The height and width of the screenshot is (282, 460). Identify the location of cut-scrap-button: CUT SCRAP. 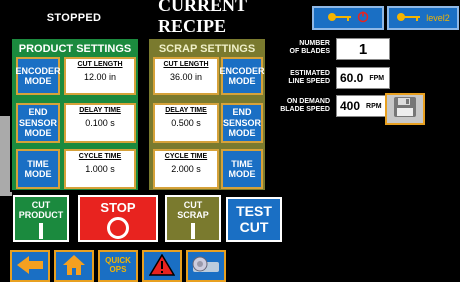
(193, 218).